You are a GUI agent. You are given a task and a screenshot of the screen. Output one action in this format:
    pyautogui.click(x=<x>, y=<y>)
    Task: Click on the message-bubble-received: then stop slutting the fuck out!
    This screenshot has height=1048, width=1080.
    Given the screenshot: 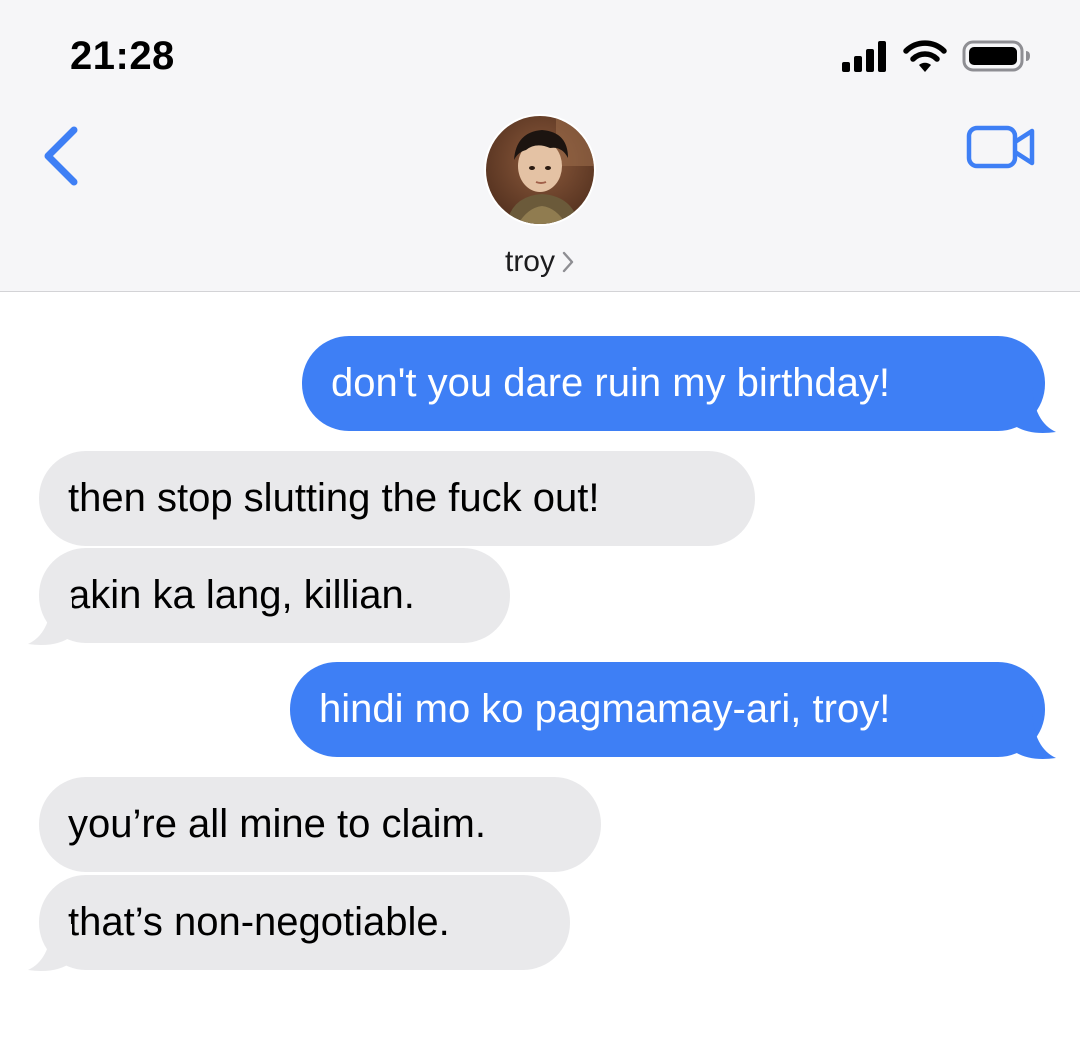 What is the action you would take?
    pyautogui.click(x=397, y=498)
    